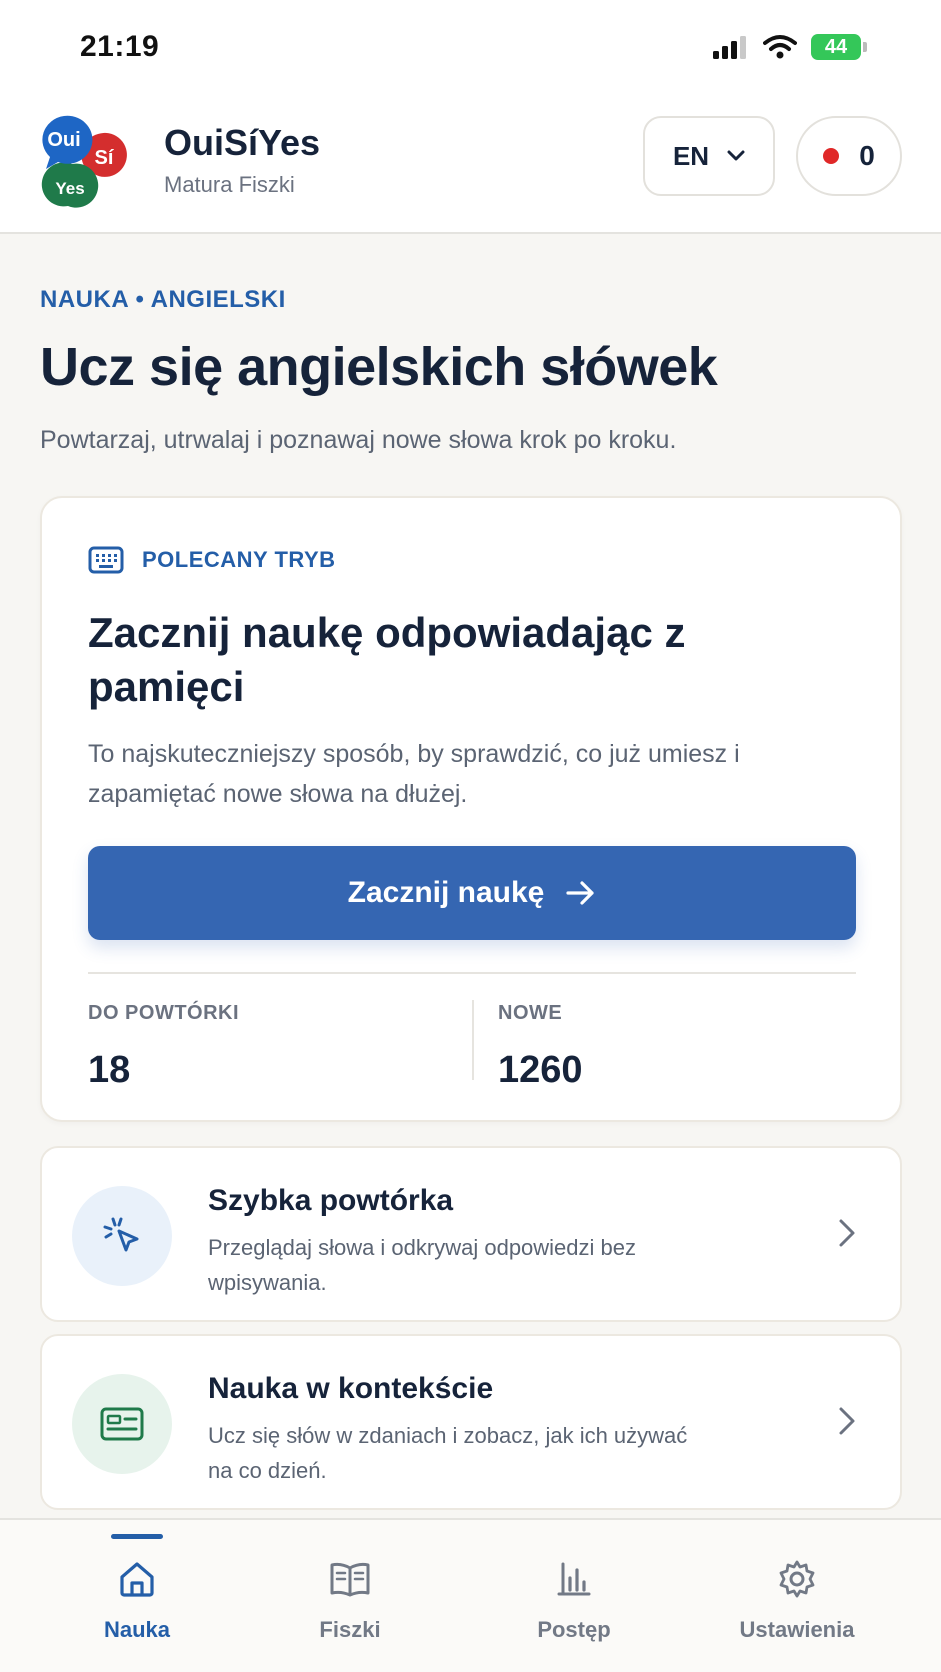 This screenshot has width=941, height=1672. I want to click on logo-text-yes: Yes, so click(69, 188).